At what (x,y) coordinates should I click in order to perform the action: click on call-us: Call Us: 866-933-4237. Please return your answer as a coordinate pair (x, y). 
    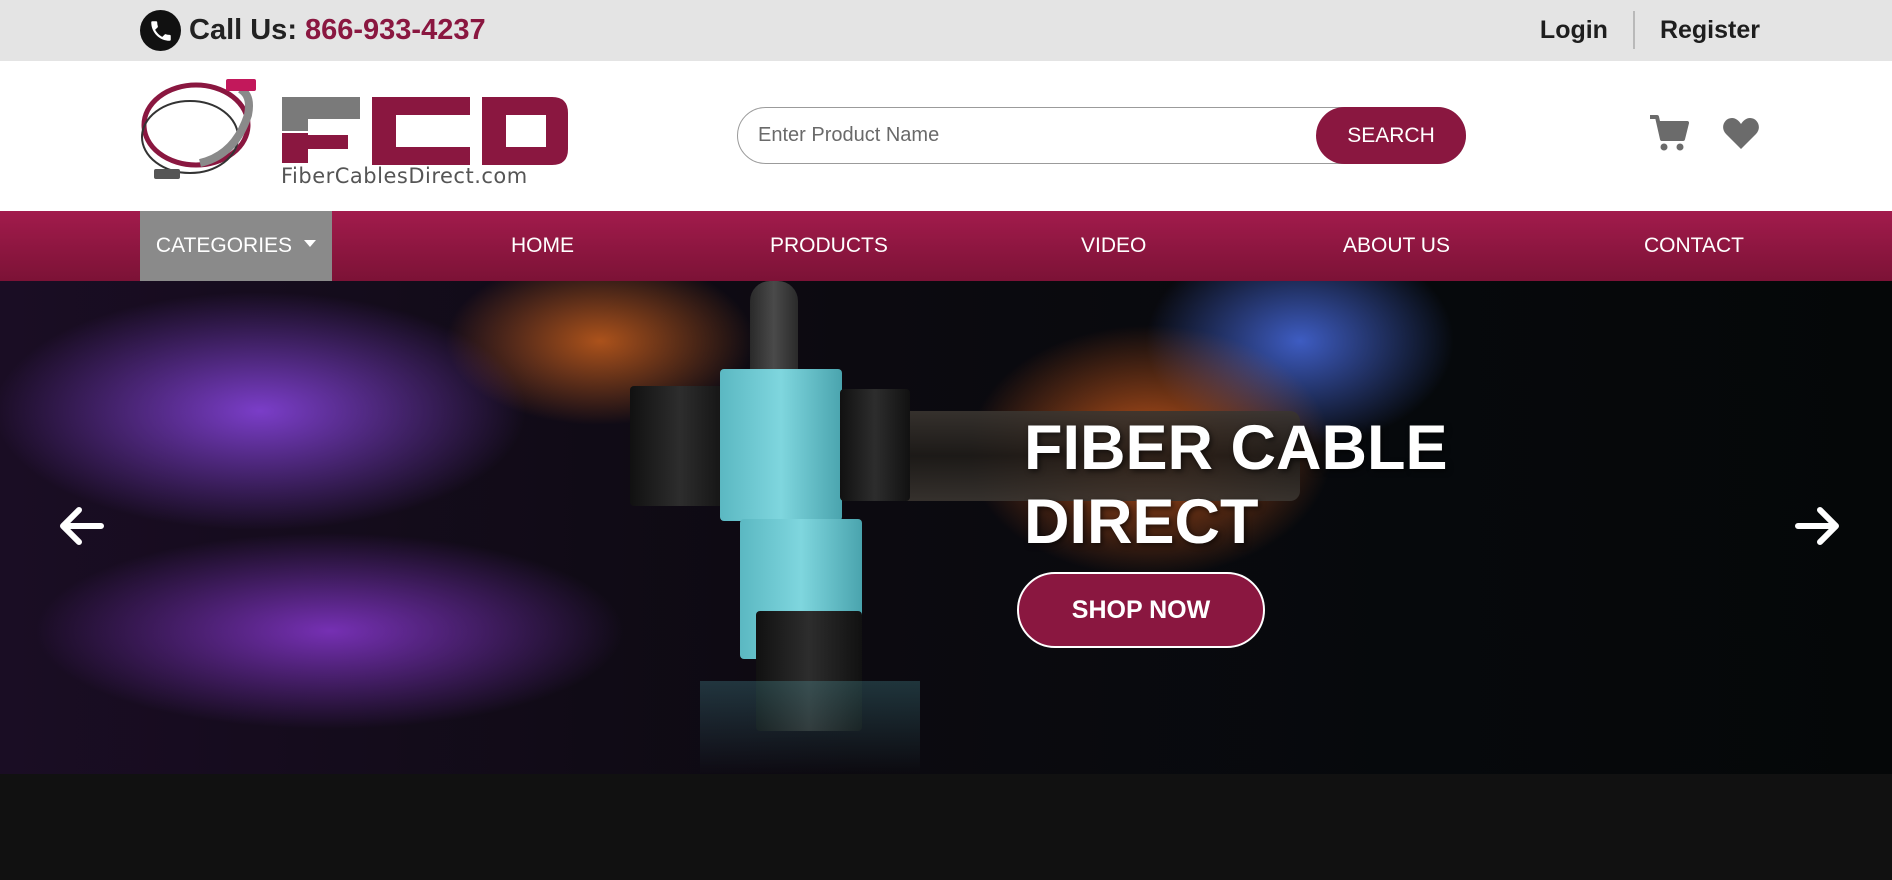
    Looking at the image, I should click on (313, 30).